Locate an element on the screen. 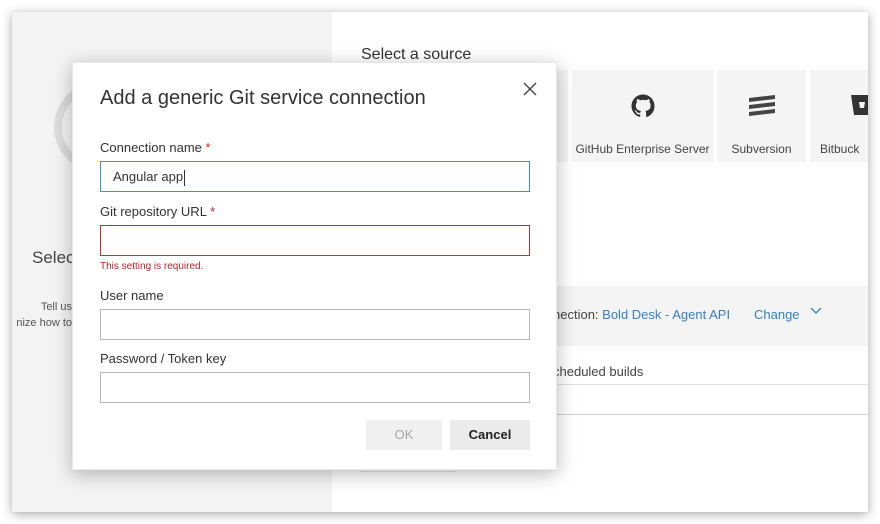 Image resolution: width=880 pixels, height=524 pixels. source-tile-subversion: Subversion is located at coordinates (761, 116).